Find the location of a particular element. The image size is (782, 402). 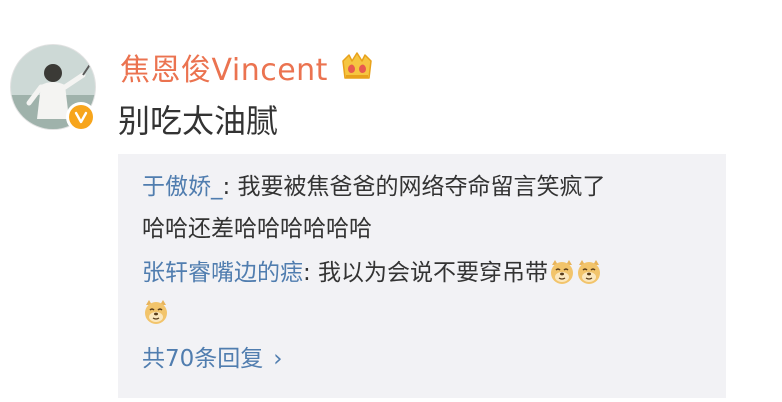

reply-text-line2: 哈哈还差哈哈哈哈哈哈 is located at coordinates (257, 229).